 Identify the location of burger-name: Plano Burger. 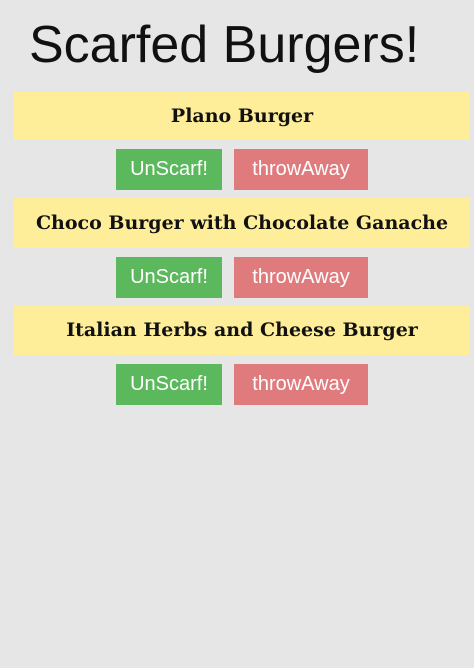
(242, 116).